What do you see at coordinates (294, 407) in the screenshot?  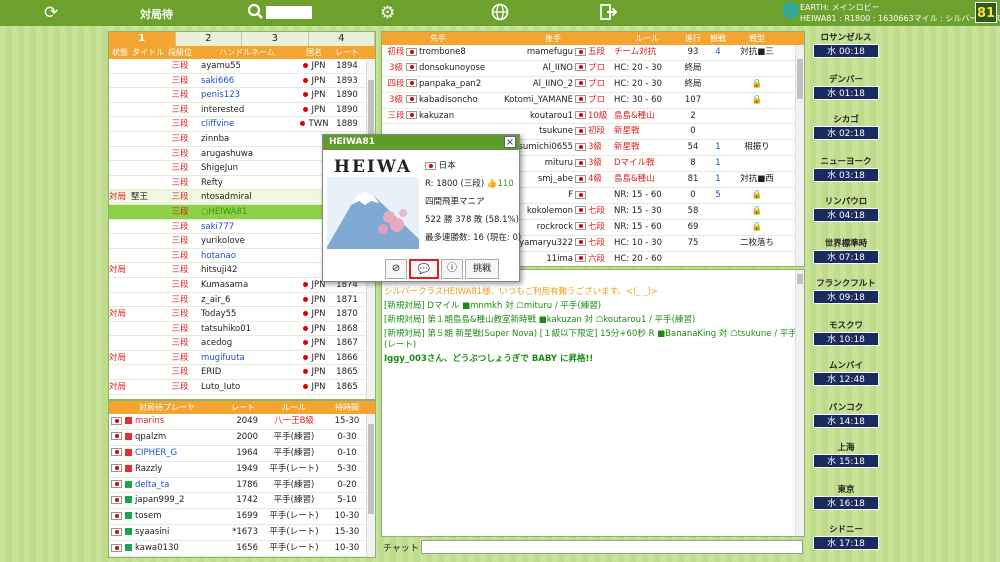 I see `col-waiting-rule: ルール` at bounding box center [294, 407].